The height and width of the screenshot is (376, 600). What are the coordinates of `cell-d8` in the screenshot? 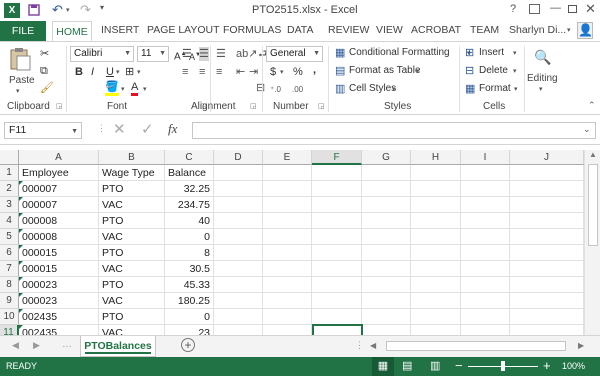 It's located at (238, 285).